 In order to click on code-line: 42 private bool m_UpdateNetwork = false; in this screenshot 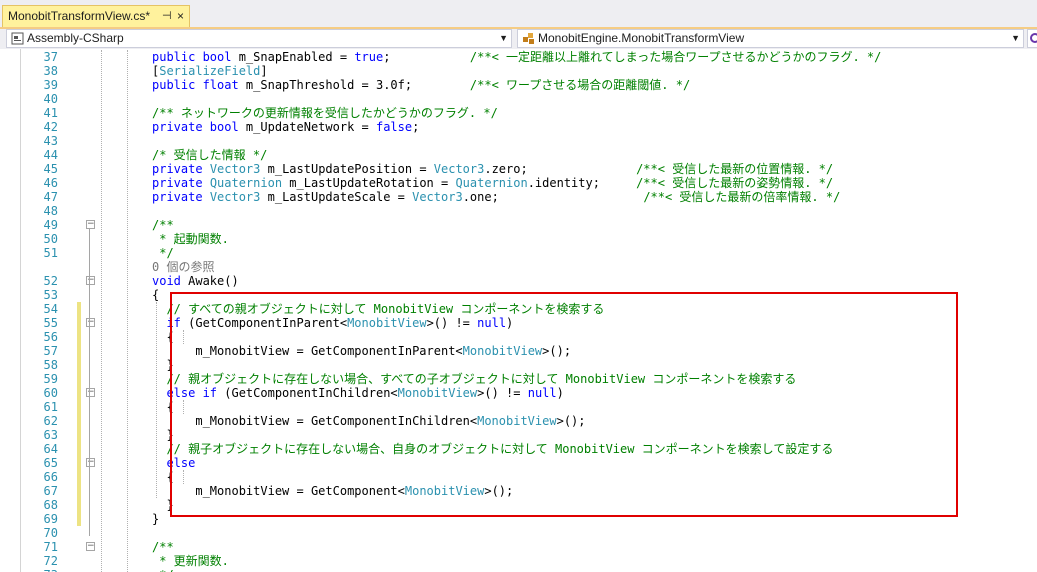, I will do `click(518, 127)`.